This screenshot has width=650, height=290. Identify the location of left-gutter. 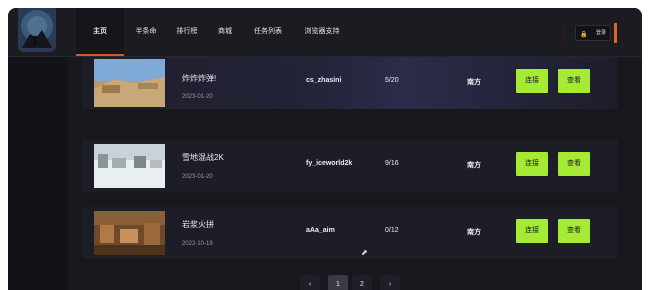
(38, 173).